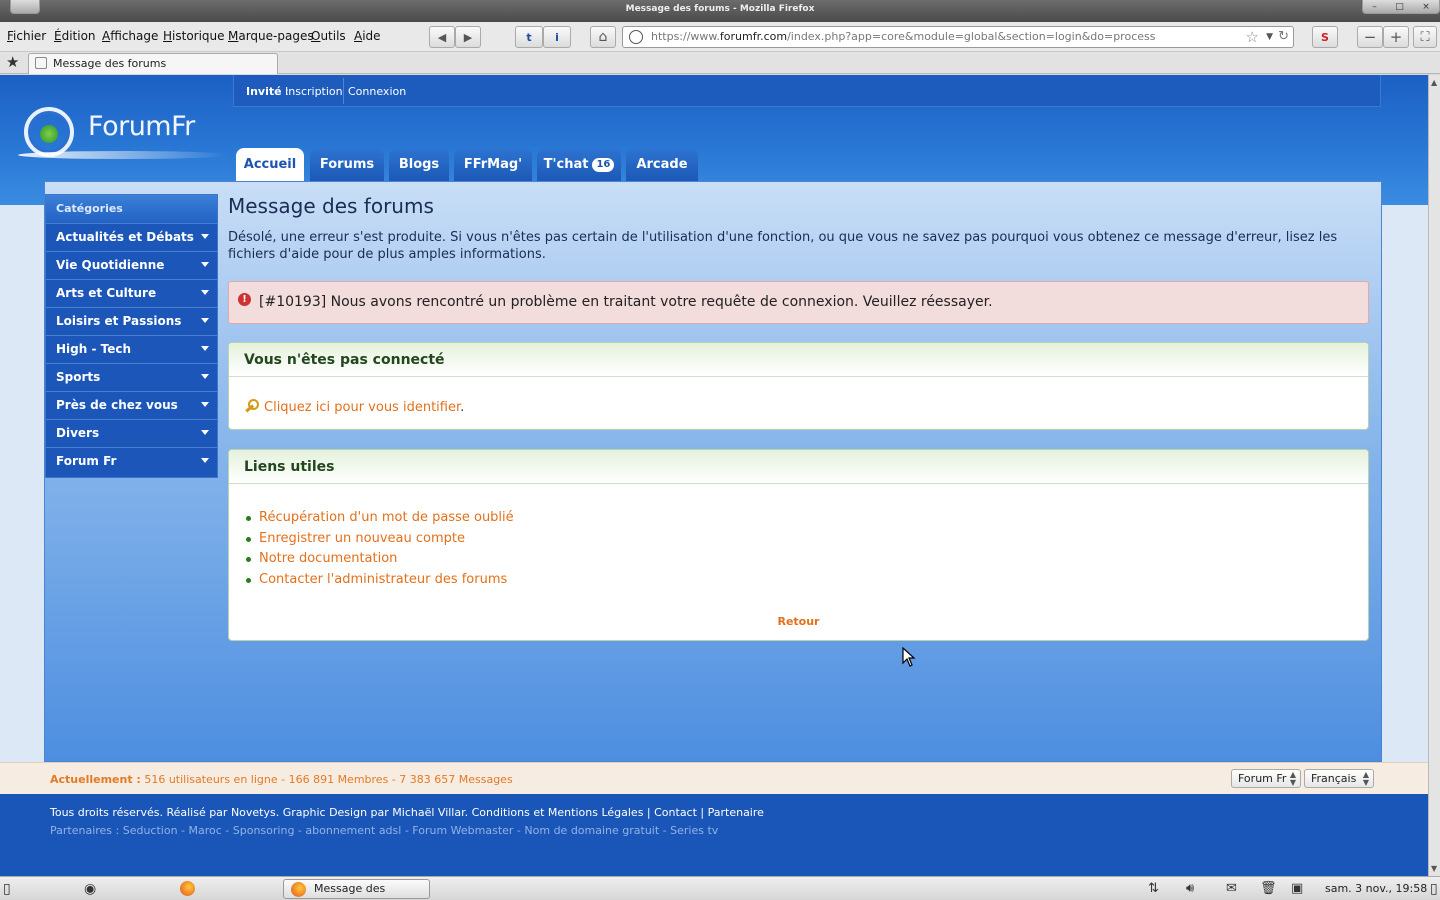 The width and height of the screenshot is (1440, 900). Describe the element at coordinates (1426, 7) in the screenshot. I see `close-icon: ×` at that location.